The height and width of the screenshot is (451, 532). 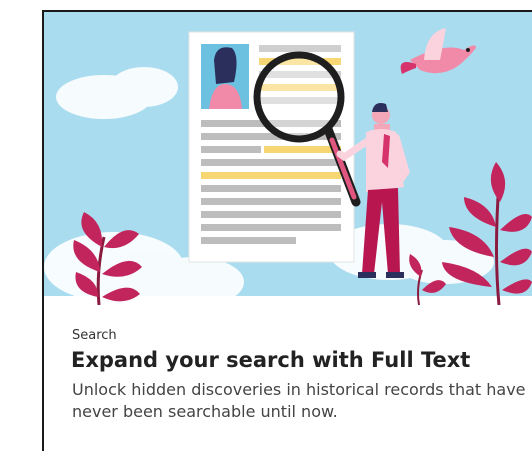 What do you see at coordinates (270, 360) in the screenshot?
I see `card-title: Expand your search with Full Text` at bounding box center [270, 360].